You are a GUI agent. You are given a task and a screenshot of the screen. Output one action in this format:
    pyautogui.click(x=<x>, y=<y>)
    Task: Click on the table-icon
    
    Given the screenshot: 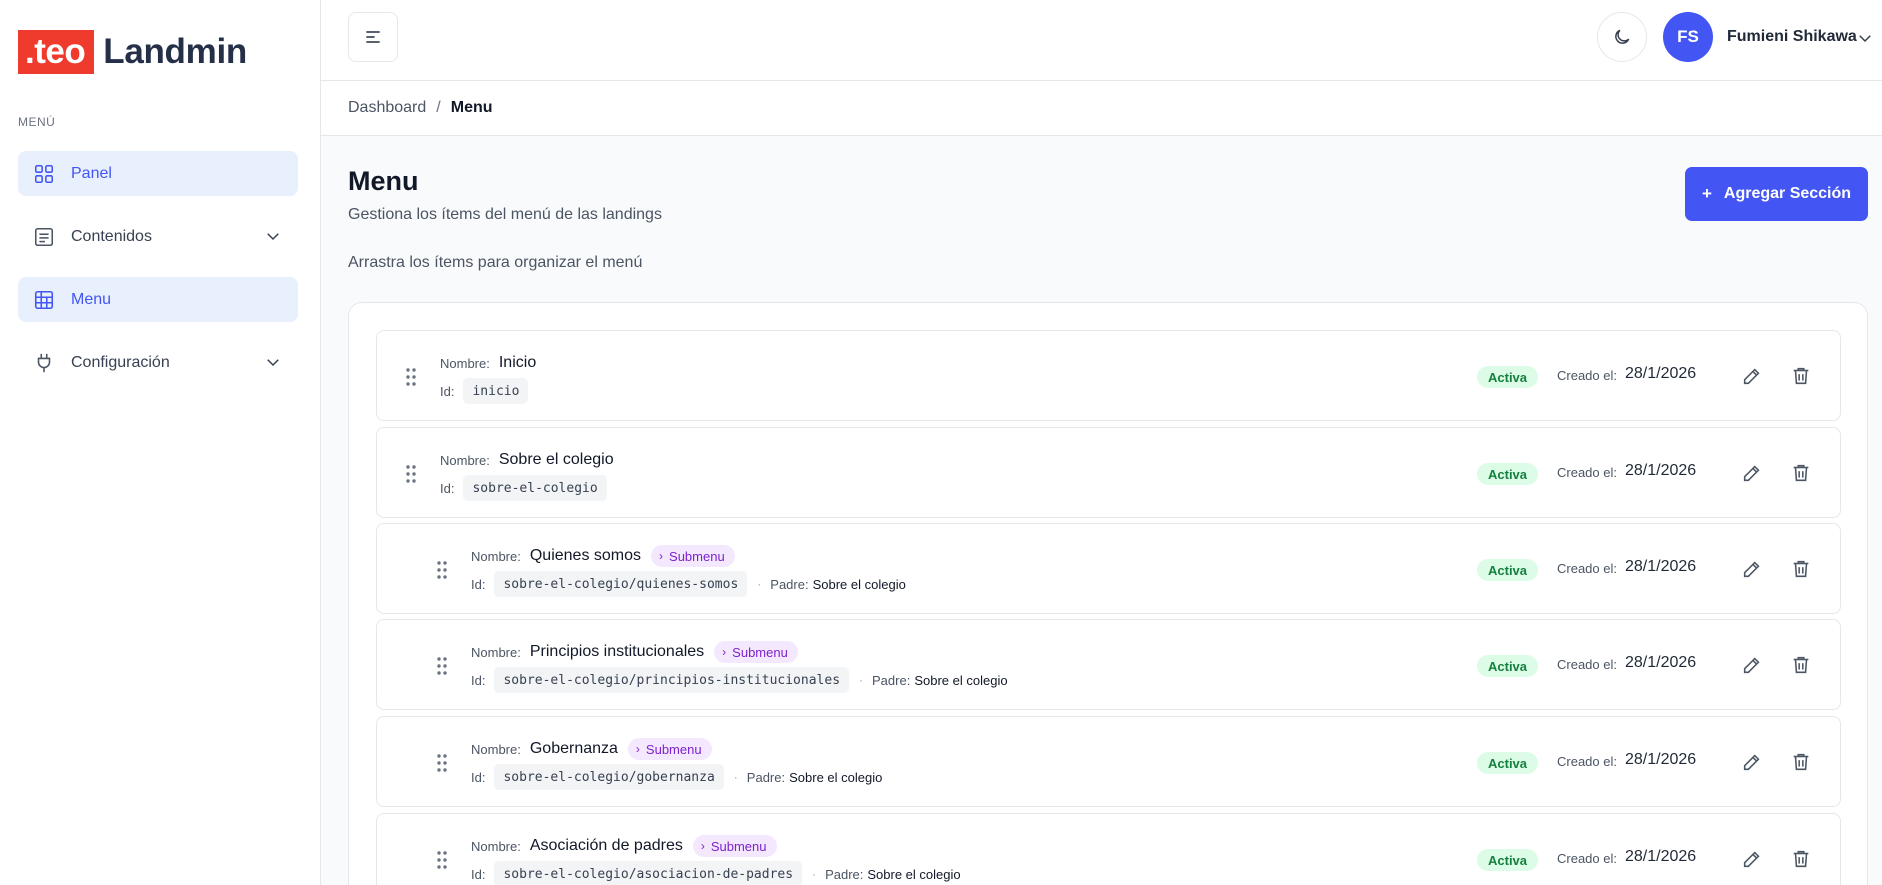 What is the action you would take?
    pyautogui.click(x=44, y=300)
    